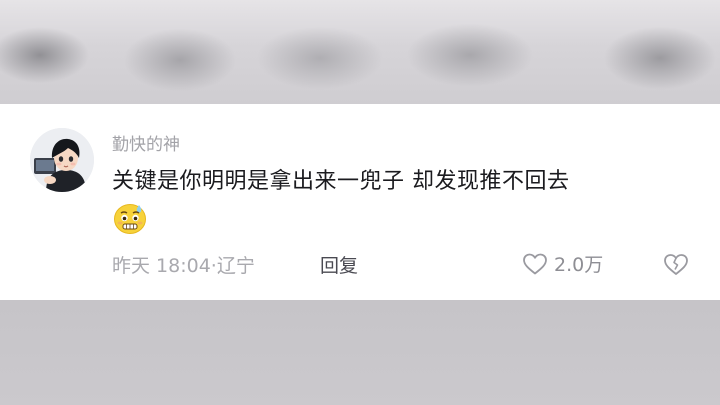 The image size is (720, 405). I want to click on comment-location: 辽宁, so click(235, 266).